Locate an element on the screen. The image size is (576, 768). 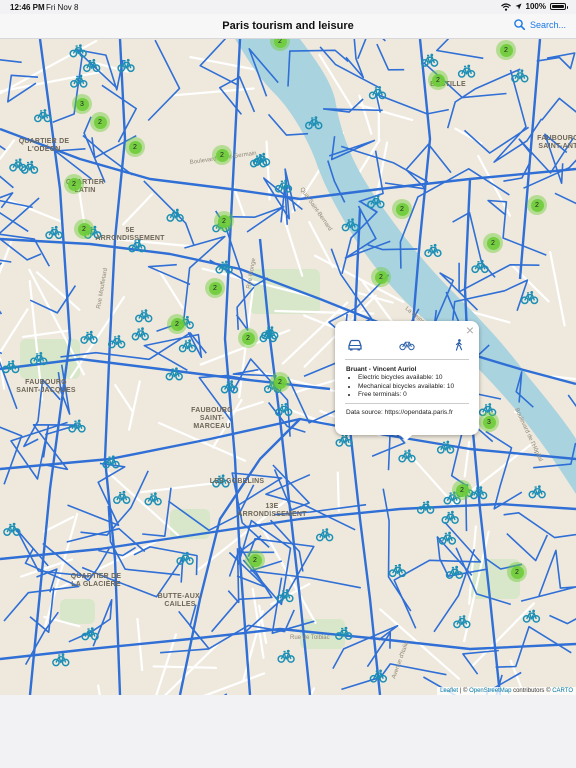
park-area is located at coordinates (77, 611).